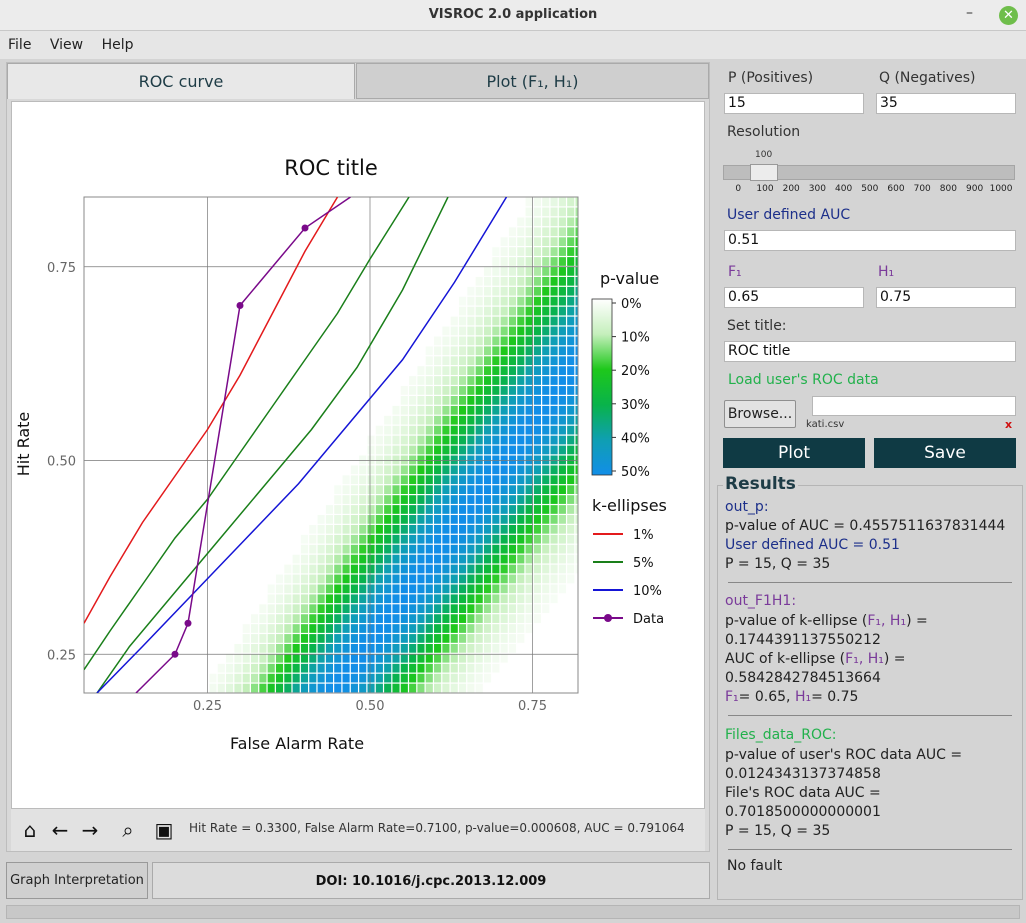 This screenshot has width=1026, height=923. Describe the element at coordinates (794, 103) in the screenshot. I see `p-input: 15` at that location.